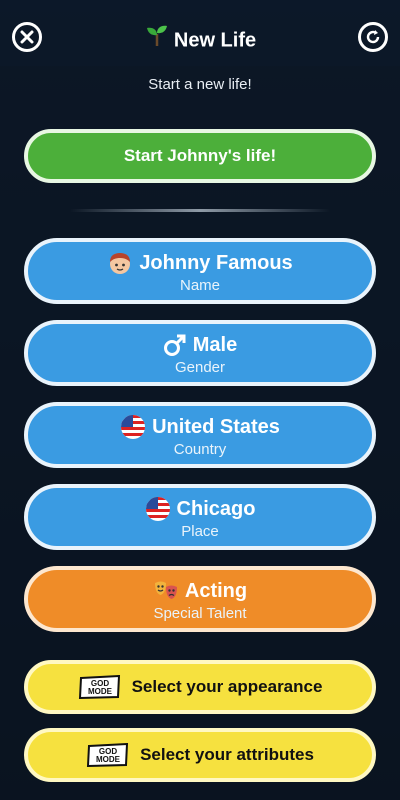 The image size is (400, 800). I want to click on divider, so click(200, 210).